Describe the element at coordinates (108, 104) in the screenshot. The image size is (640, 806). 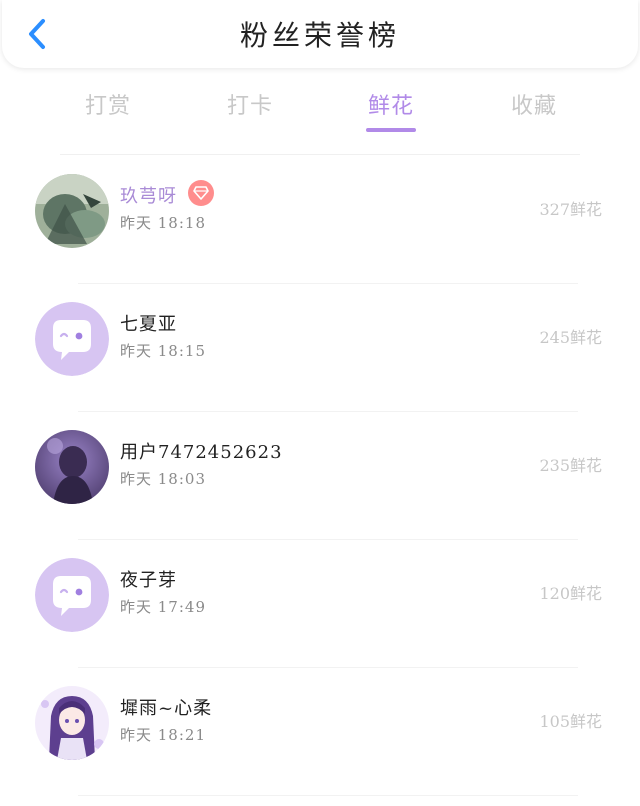
I see `tab-tips: 打赏` at that location.